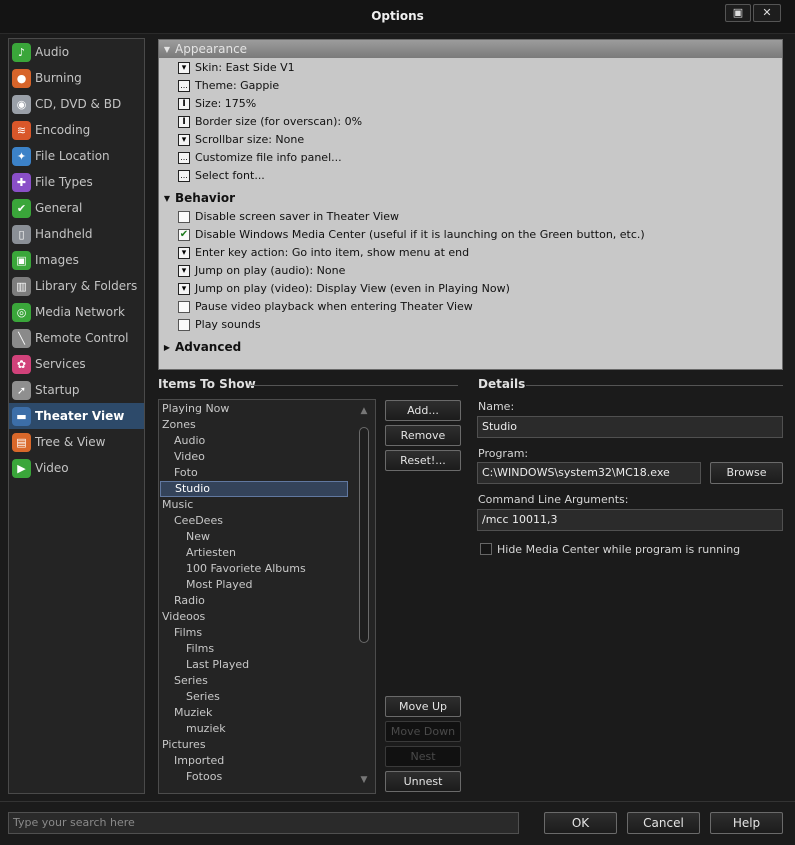 The image size is (795, 845). Describe the element at coordinates (217, 103) in the screenshot. I see `option-row: Size: 175%` at that location.